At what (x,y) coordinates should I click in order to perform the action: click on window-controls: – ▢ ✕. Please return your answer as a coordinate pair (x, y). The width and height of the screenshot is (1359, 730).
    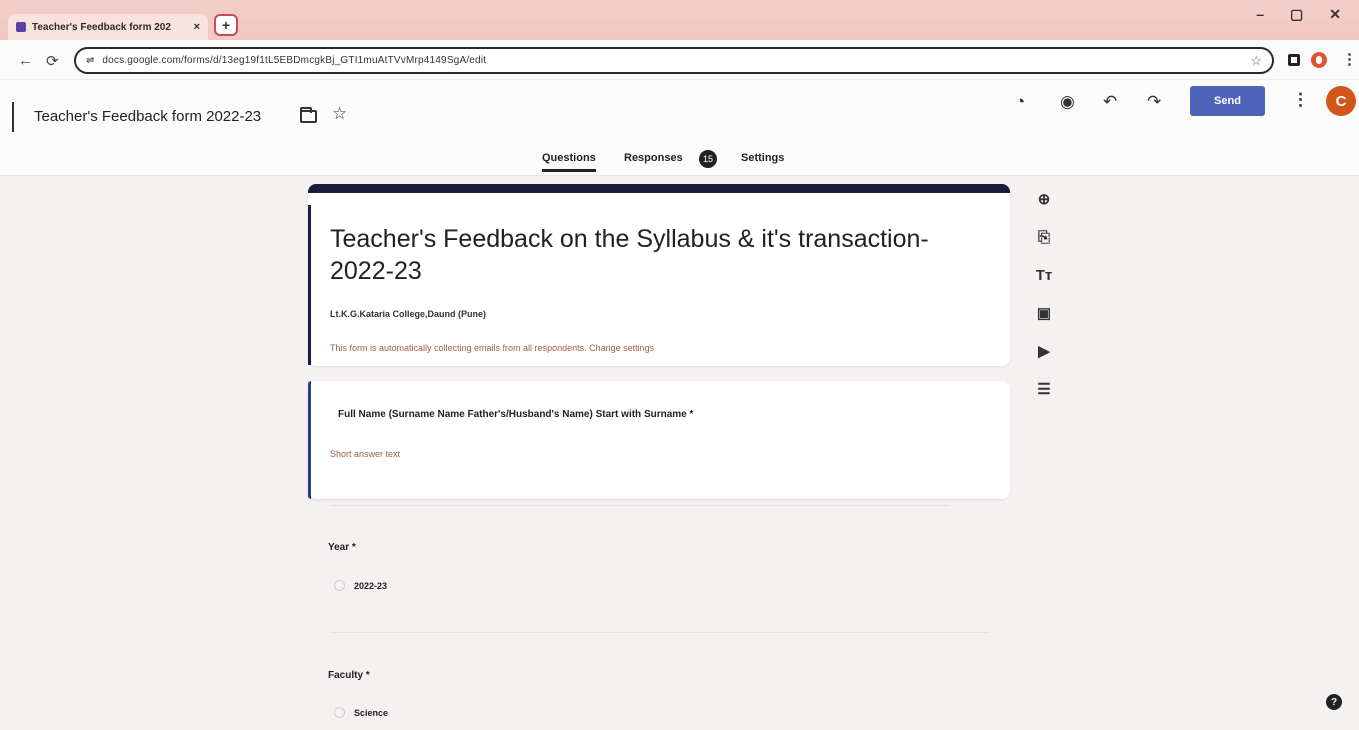
    Looking at the image, I should click on (1298, 14).